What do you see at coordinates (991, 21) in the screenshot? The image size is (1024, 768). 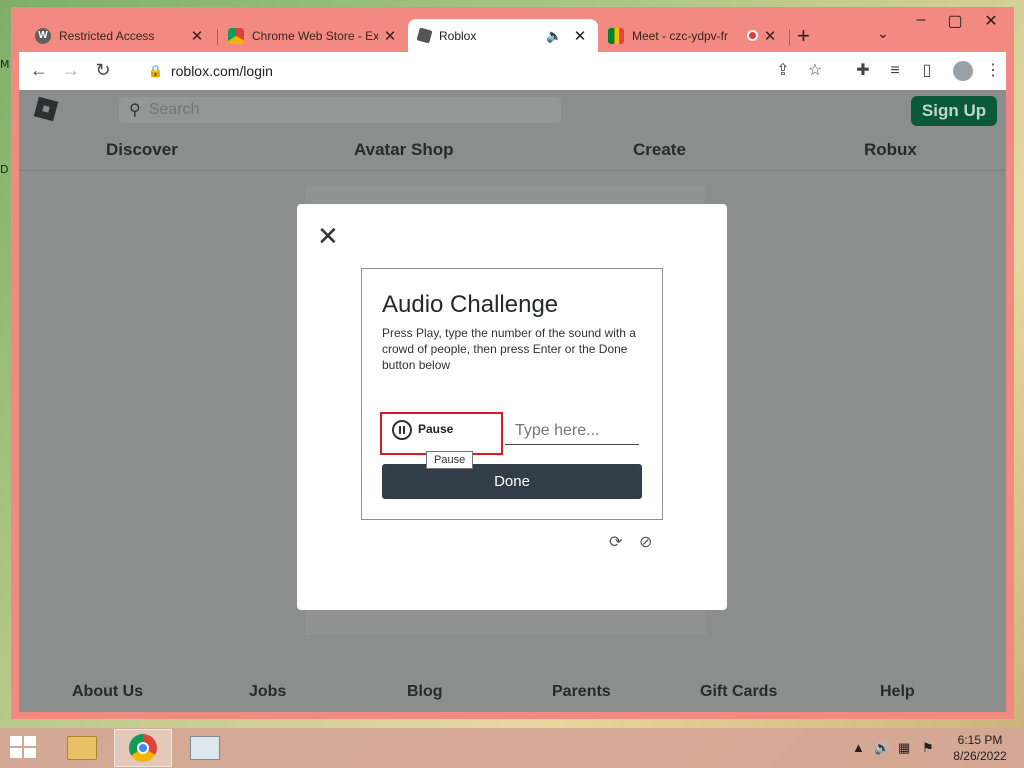 I see `close-window-button: ✕` at bounding box center [991, 21].